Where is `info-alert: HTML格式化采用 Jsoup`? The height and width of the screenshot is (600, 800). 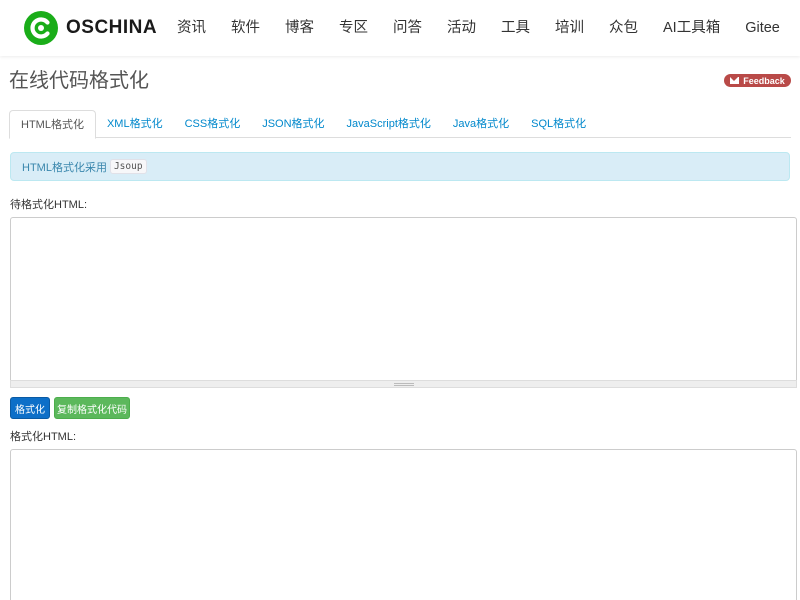
info-alert: HTML格式化采用 Jsoup is located at coordinates (400, 166).